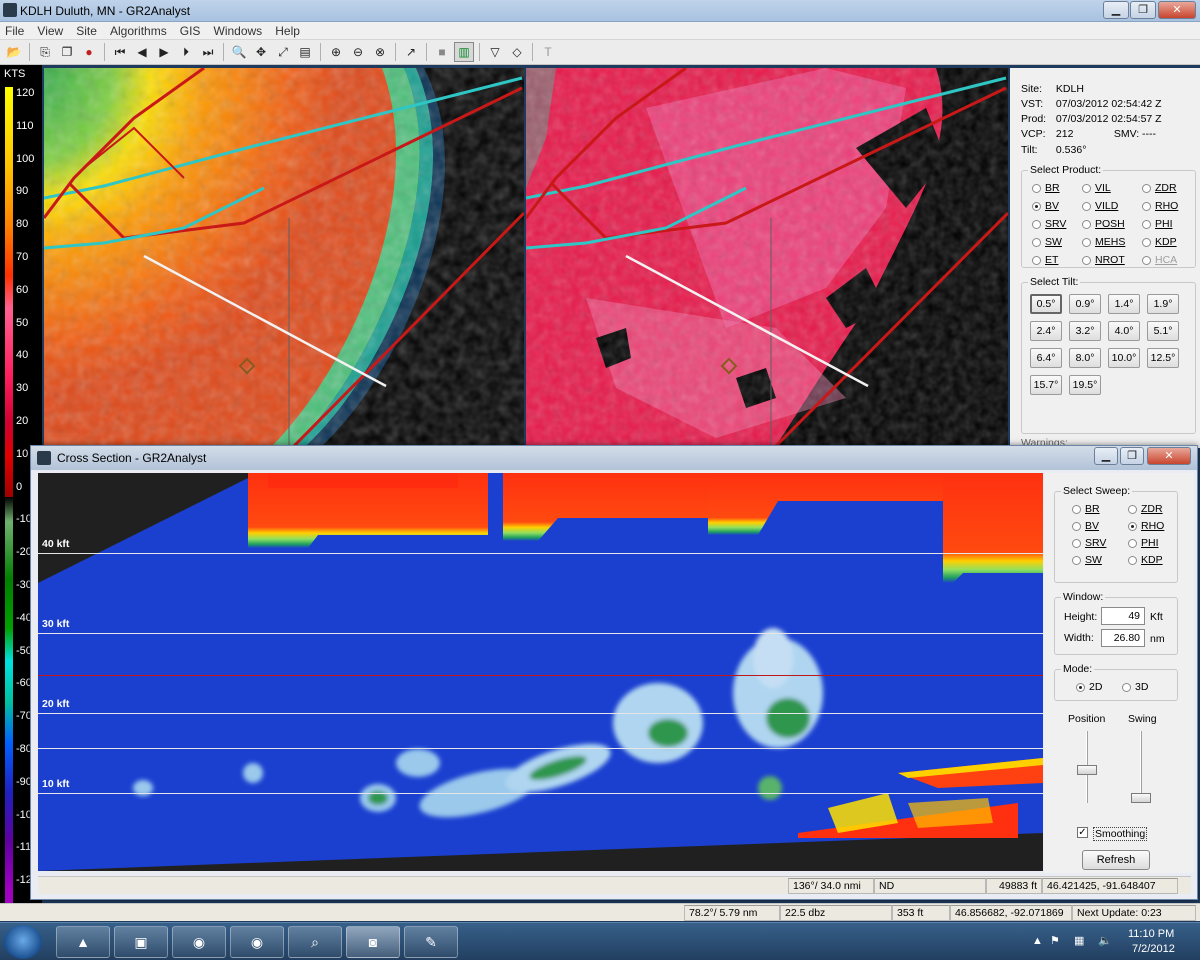  What do you see at coordinates (1103, 242) in the screenshot?
I see `product-radio-mehs: MEHS` at bounding box center [1103, 242].